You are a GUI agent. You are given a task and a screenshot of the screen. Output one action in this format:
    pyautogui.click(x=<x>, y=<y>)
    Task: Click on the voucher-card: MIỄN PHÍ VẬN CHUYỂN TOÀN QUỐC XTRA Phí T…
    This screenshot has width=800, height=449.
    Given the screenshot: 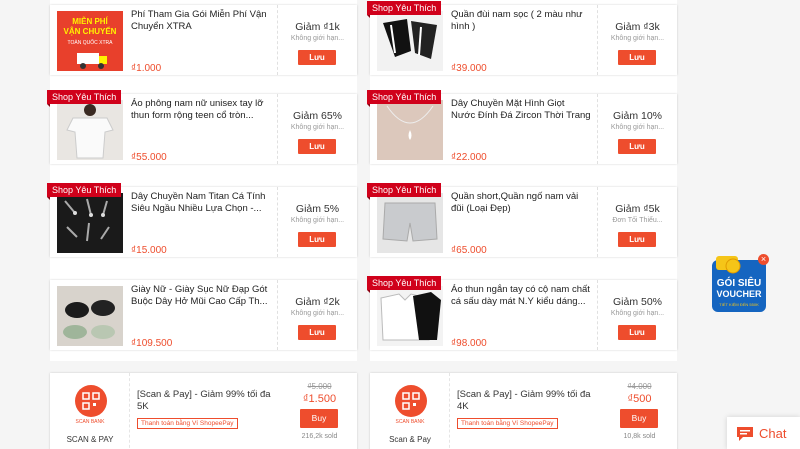 What is the action you would take?
    pyautogui.click(x=203, y=40)
    